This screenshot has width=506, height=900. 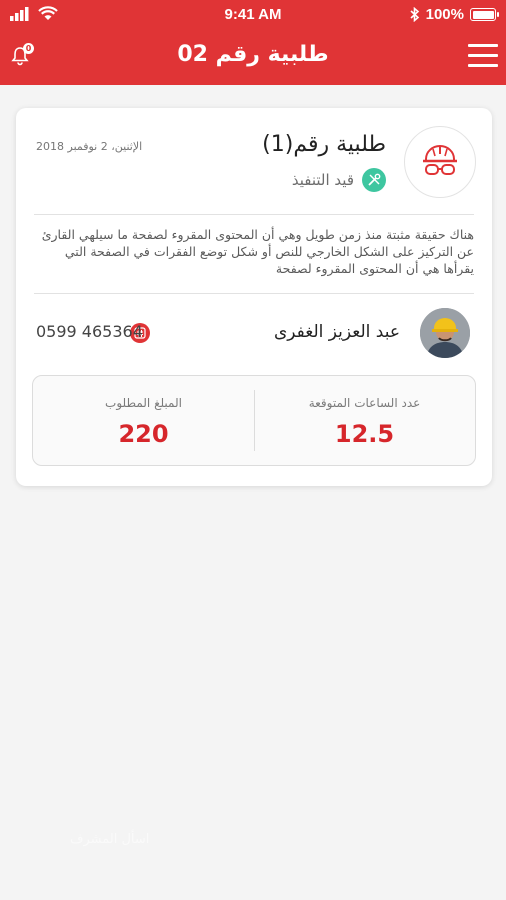 I want to click on app-header: 0 طلبية رقم 02, so click(x=253, y=57).